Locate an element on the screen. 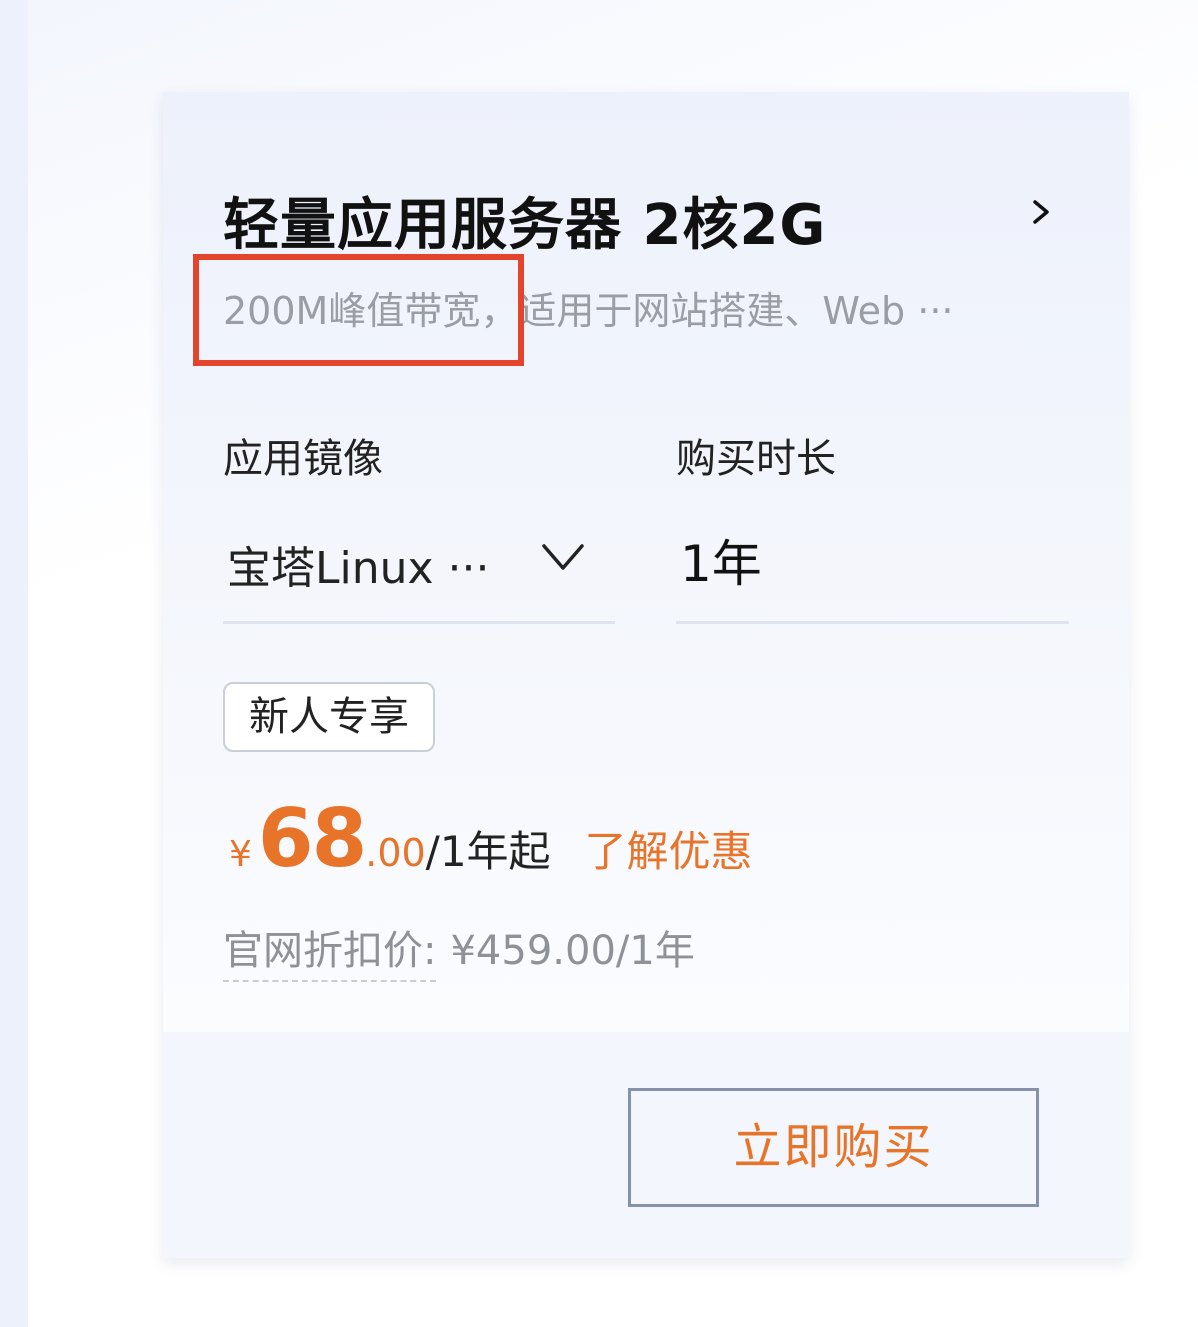  original-price-value: ¥459.00/1年 is located at coordinates (572, 951).